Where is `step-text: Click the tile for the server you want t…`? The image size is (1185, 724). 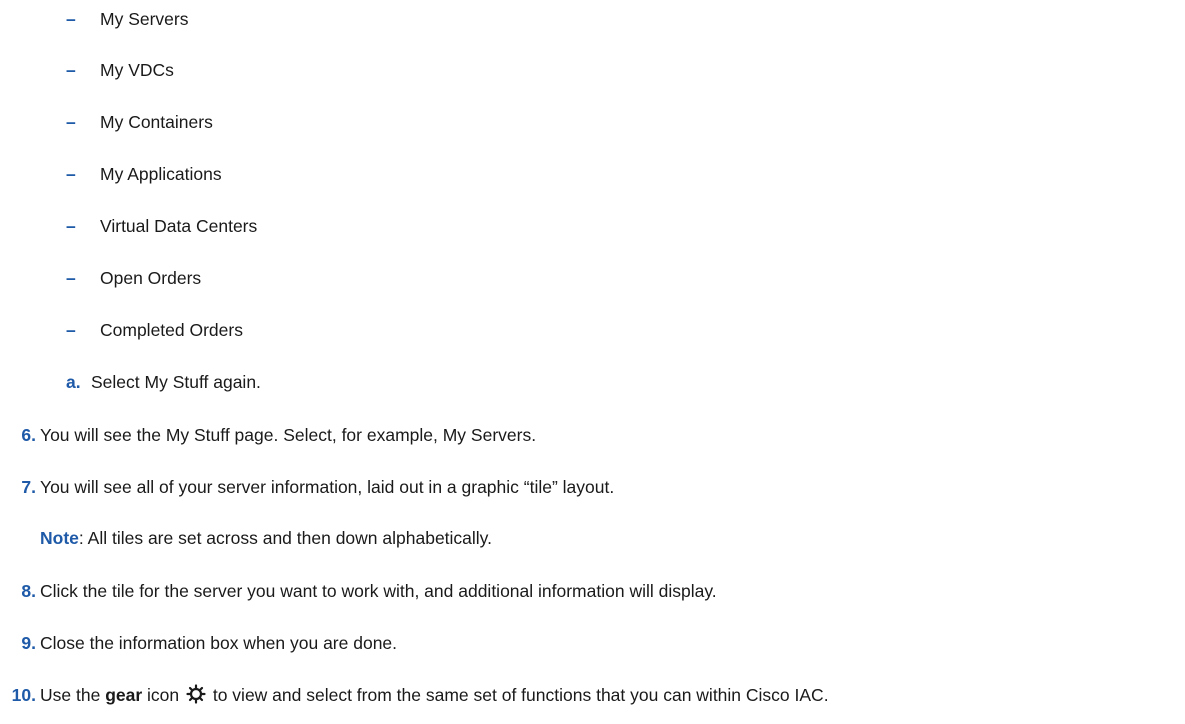 step-text: Click the tile for the server you want t… is located at coordinates (378, 591).